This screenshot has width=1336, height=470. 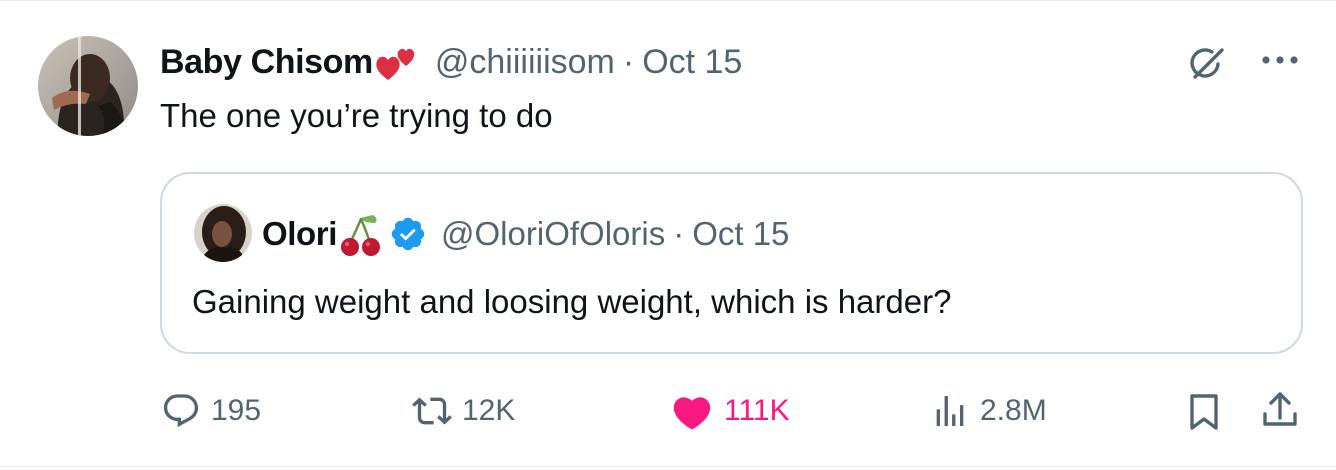 What do you see at coordinates (489, 410) in the screenshot?
I see `retweet-count: 12K` at bounding box center [489, 410].